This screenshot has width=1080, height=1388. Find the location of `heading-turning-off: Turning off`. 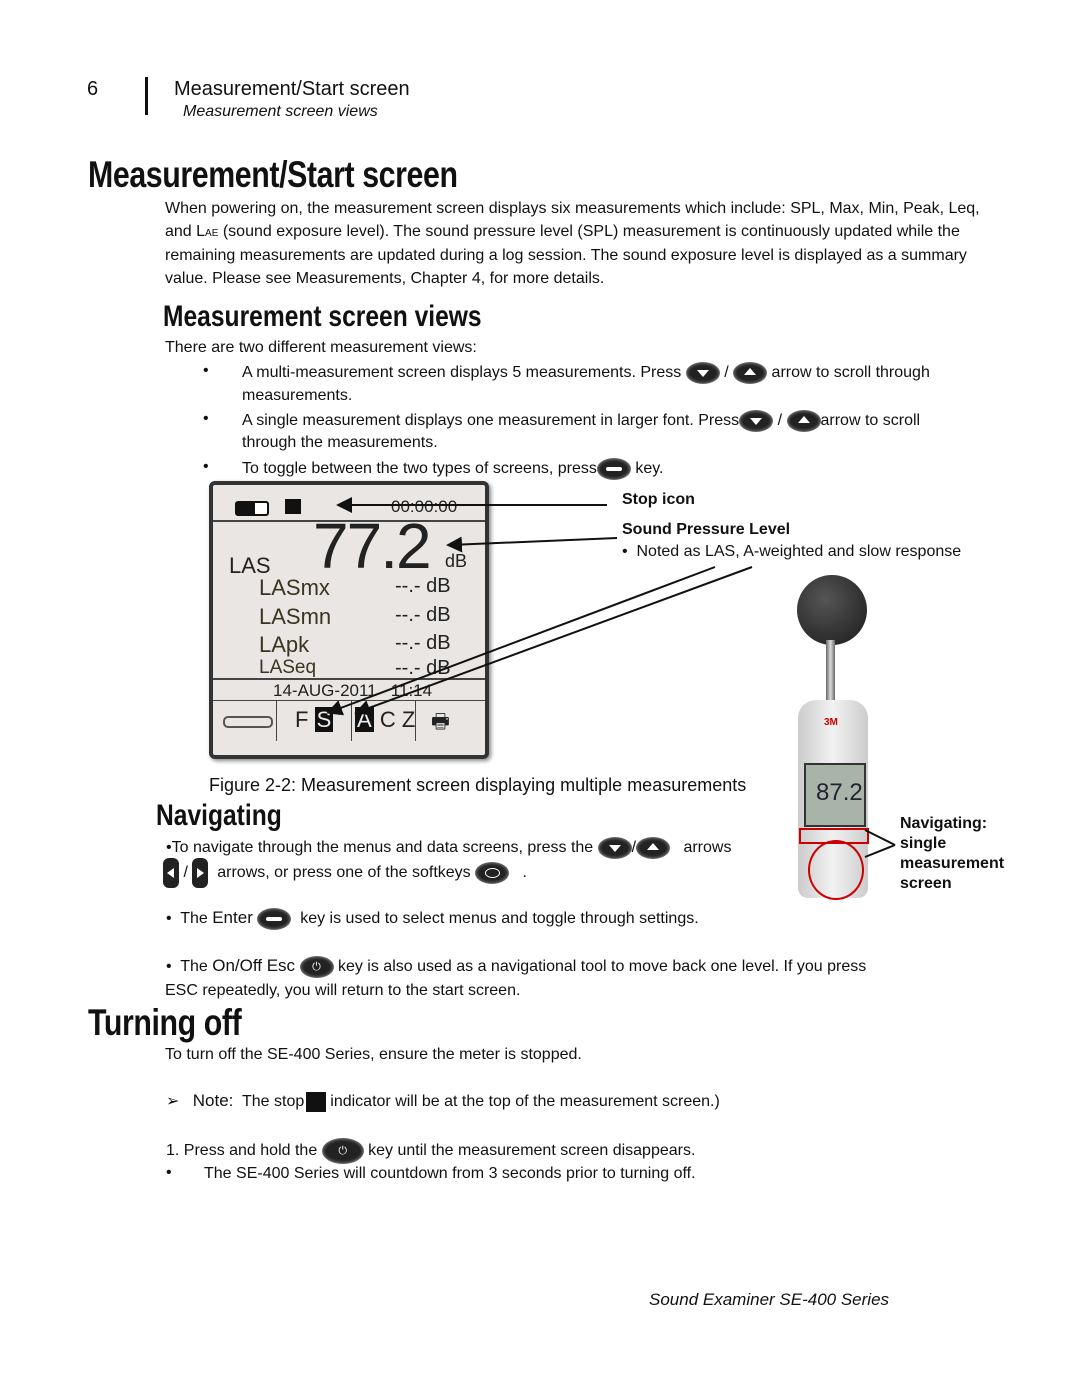

heading-turning-off: Turning off is located at coordinates (165, 1022).